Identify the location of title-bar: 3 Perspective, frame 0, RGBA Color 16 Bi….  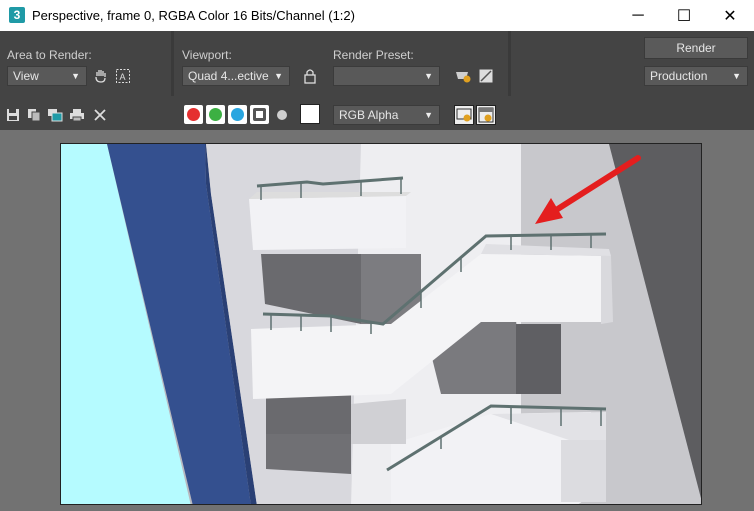
(377, 15).